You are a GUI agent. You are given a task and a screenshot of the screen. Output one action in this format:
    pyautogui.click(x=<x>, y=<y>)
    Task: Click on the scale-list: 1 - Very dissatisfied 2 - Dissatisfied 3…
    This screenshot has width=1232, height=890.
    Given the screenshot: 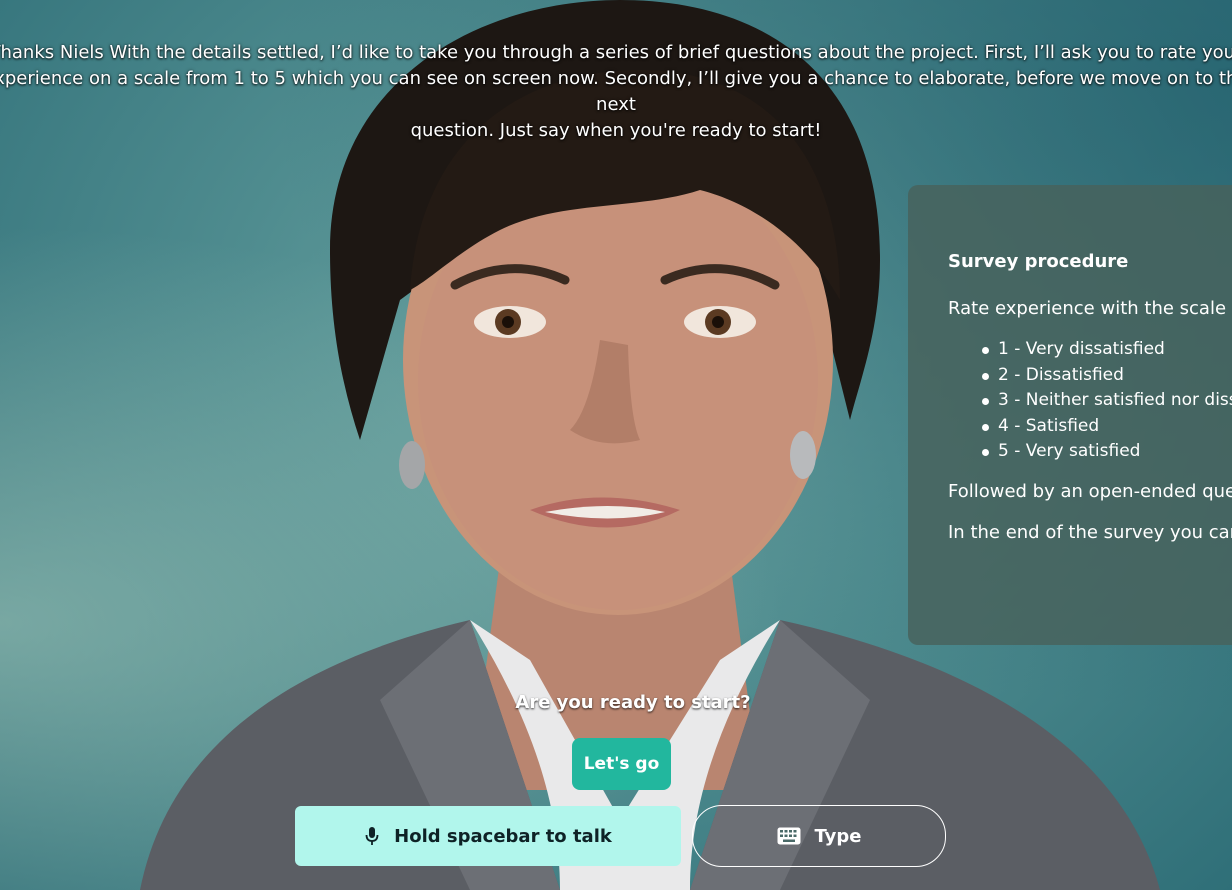 What is the action you would take?
    pyautogui.click(x=1090, y=401)
    